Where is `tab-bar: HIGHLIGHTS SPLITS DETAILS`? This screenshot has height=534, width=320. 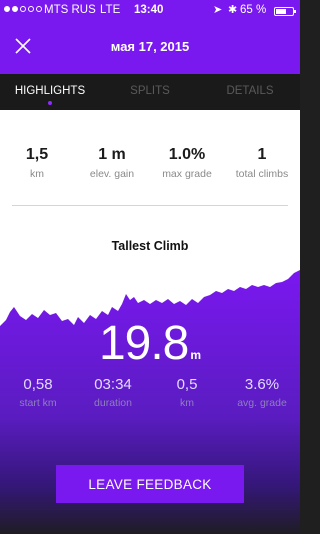
tab-bar: HIGHLIGHTS SPLITS DETAILS is located at coordinates (150, 92).